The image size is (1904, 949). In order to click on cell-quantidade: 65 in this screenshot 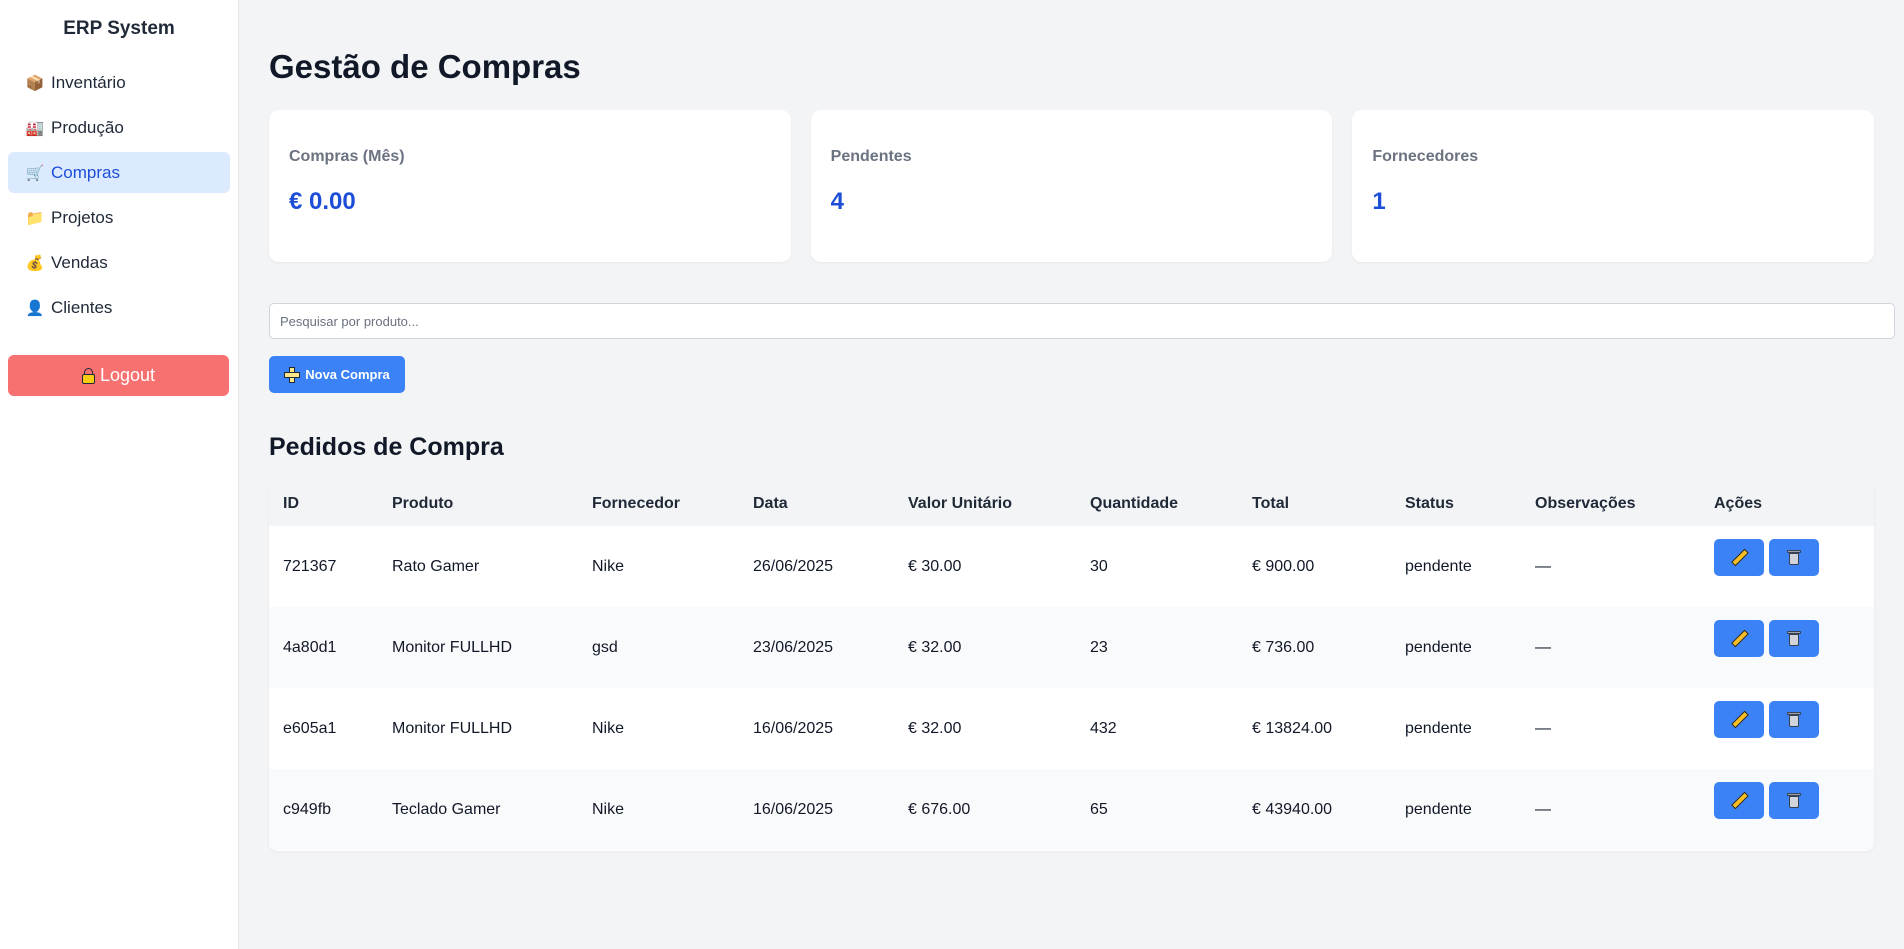, I will do `click(1099, 809)`.